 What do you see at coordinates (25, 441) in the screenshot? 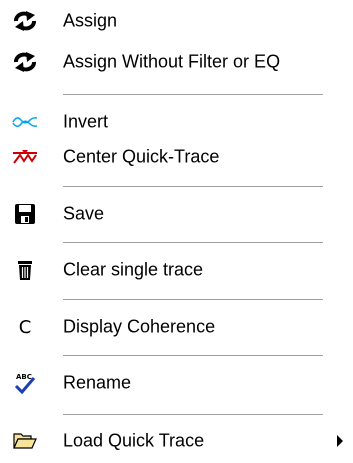
I see `open-folder-icon` at bounding box center [25, 441].